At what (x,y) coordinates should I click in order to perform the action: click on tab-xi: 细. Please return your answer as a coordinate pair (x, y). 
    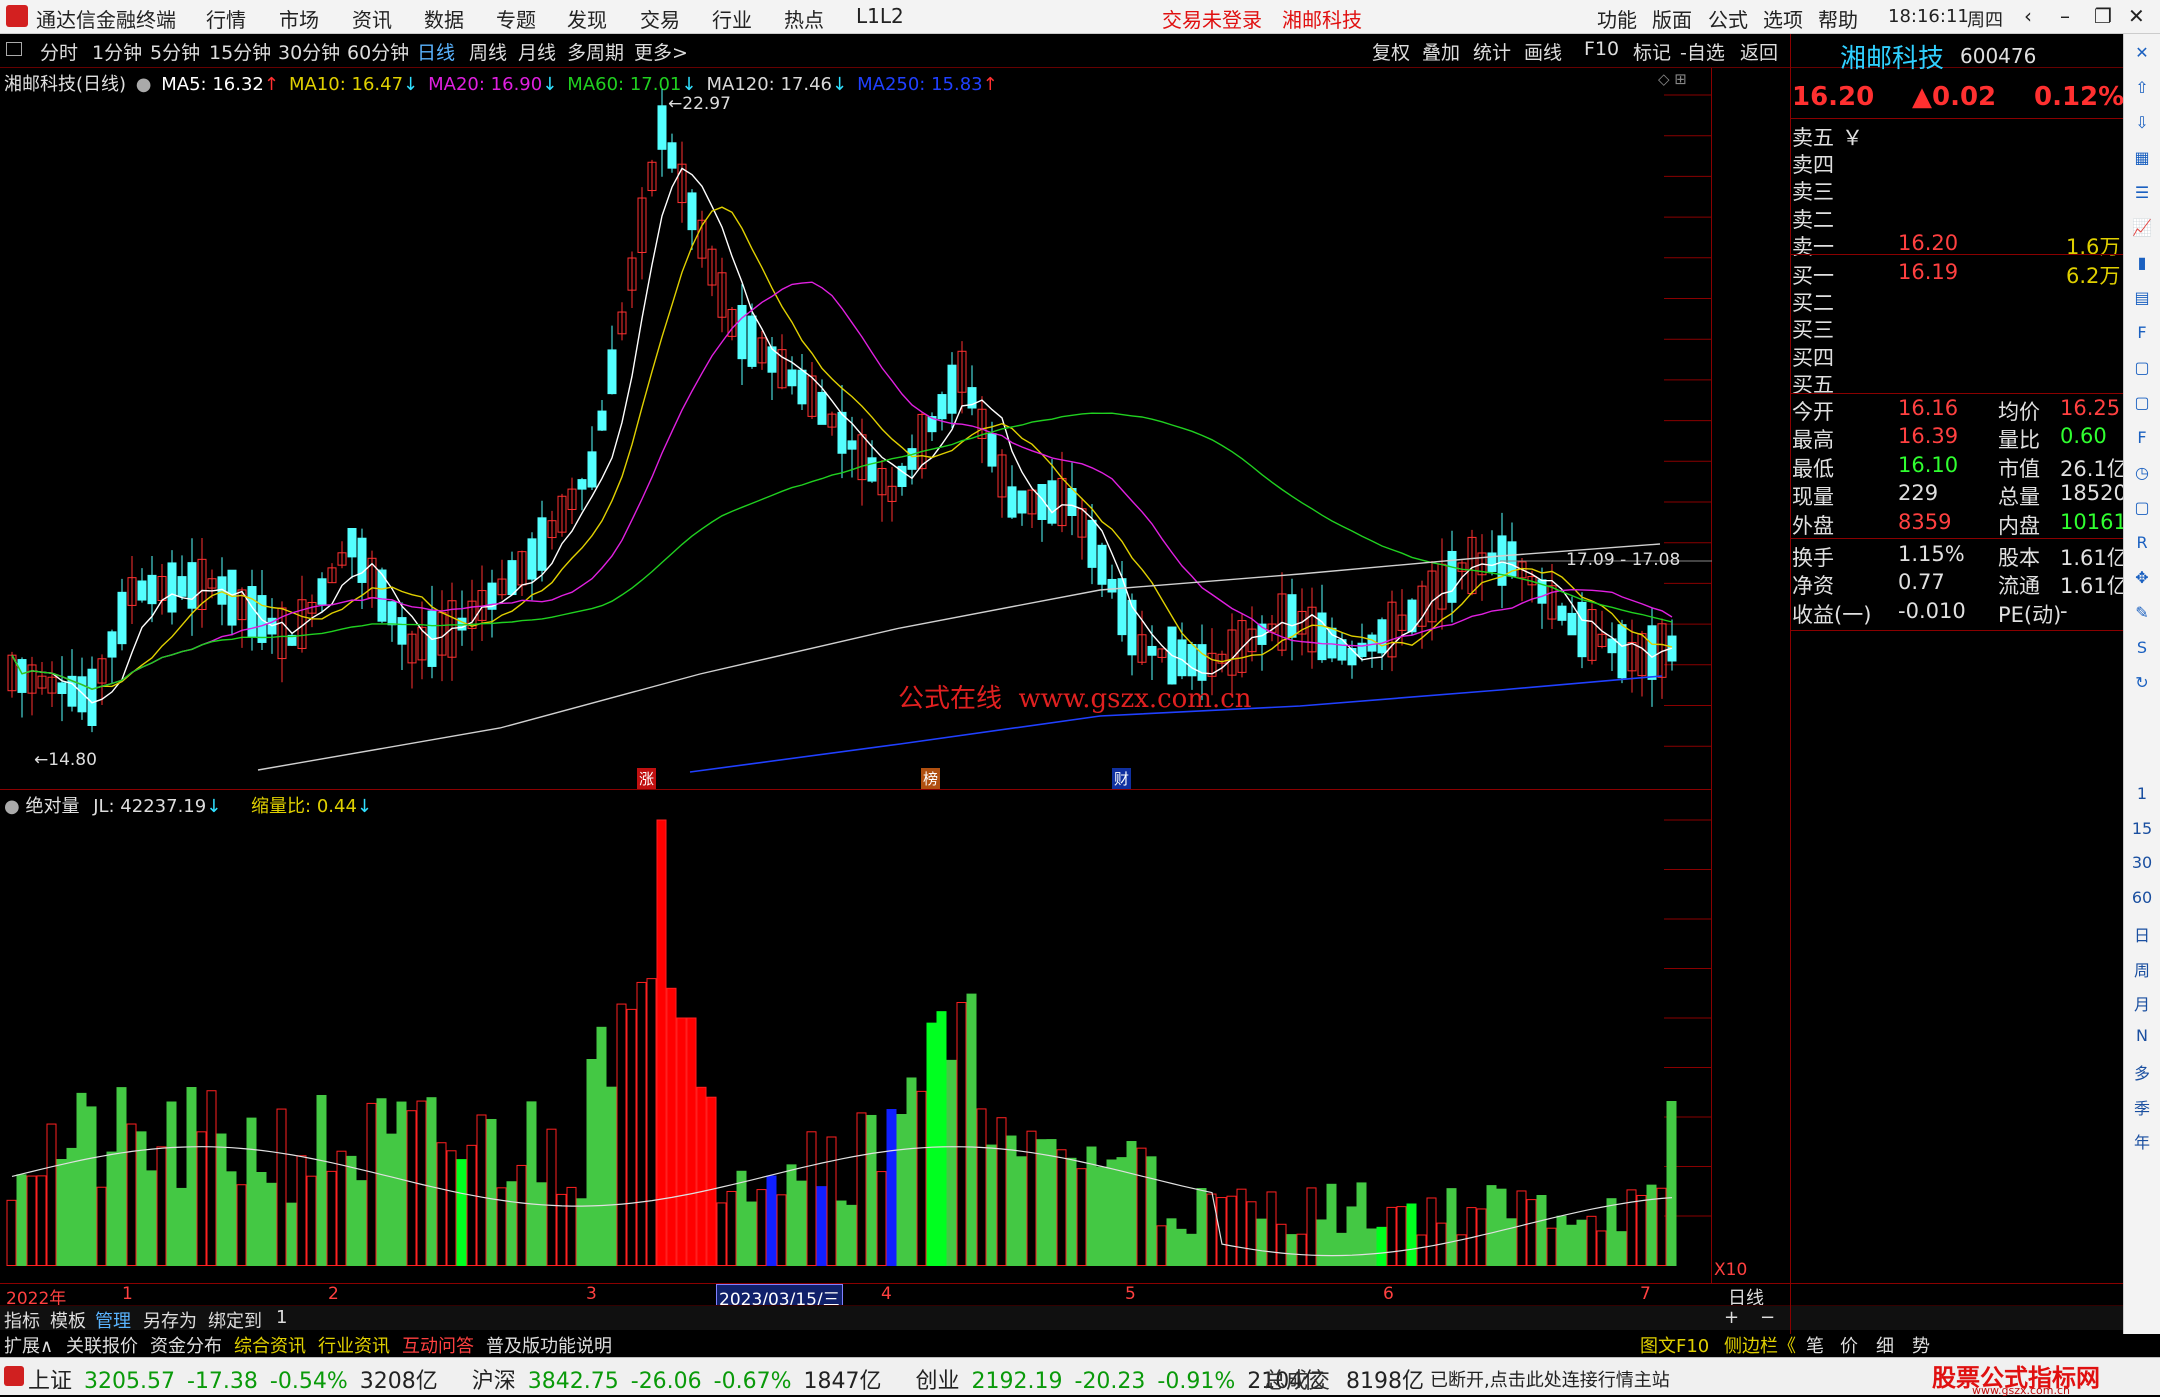
    Looking at the image, I should click on (1885, 1345).